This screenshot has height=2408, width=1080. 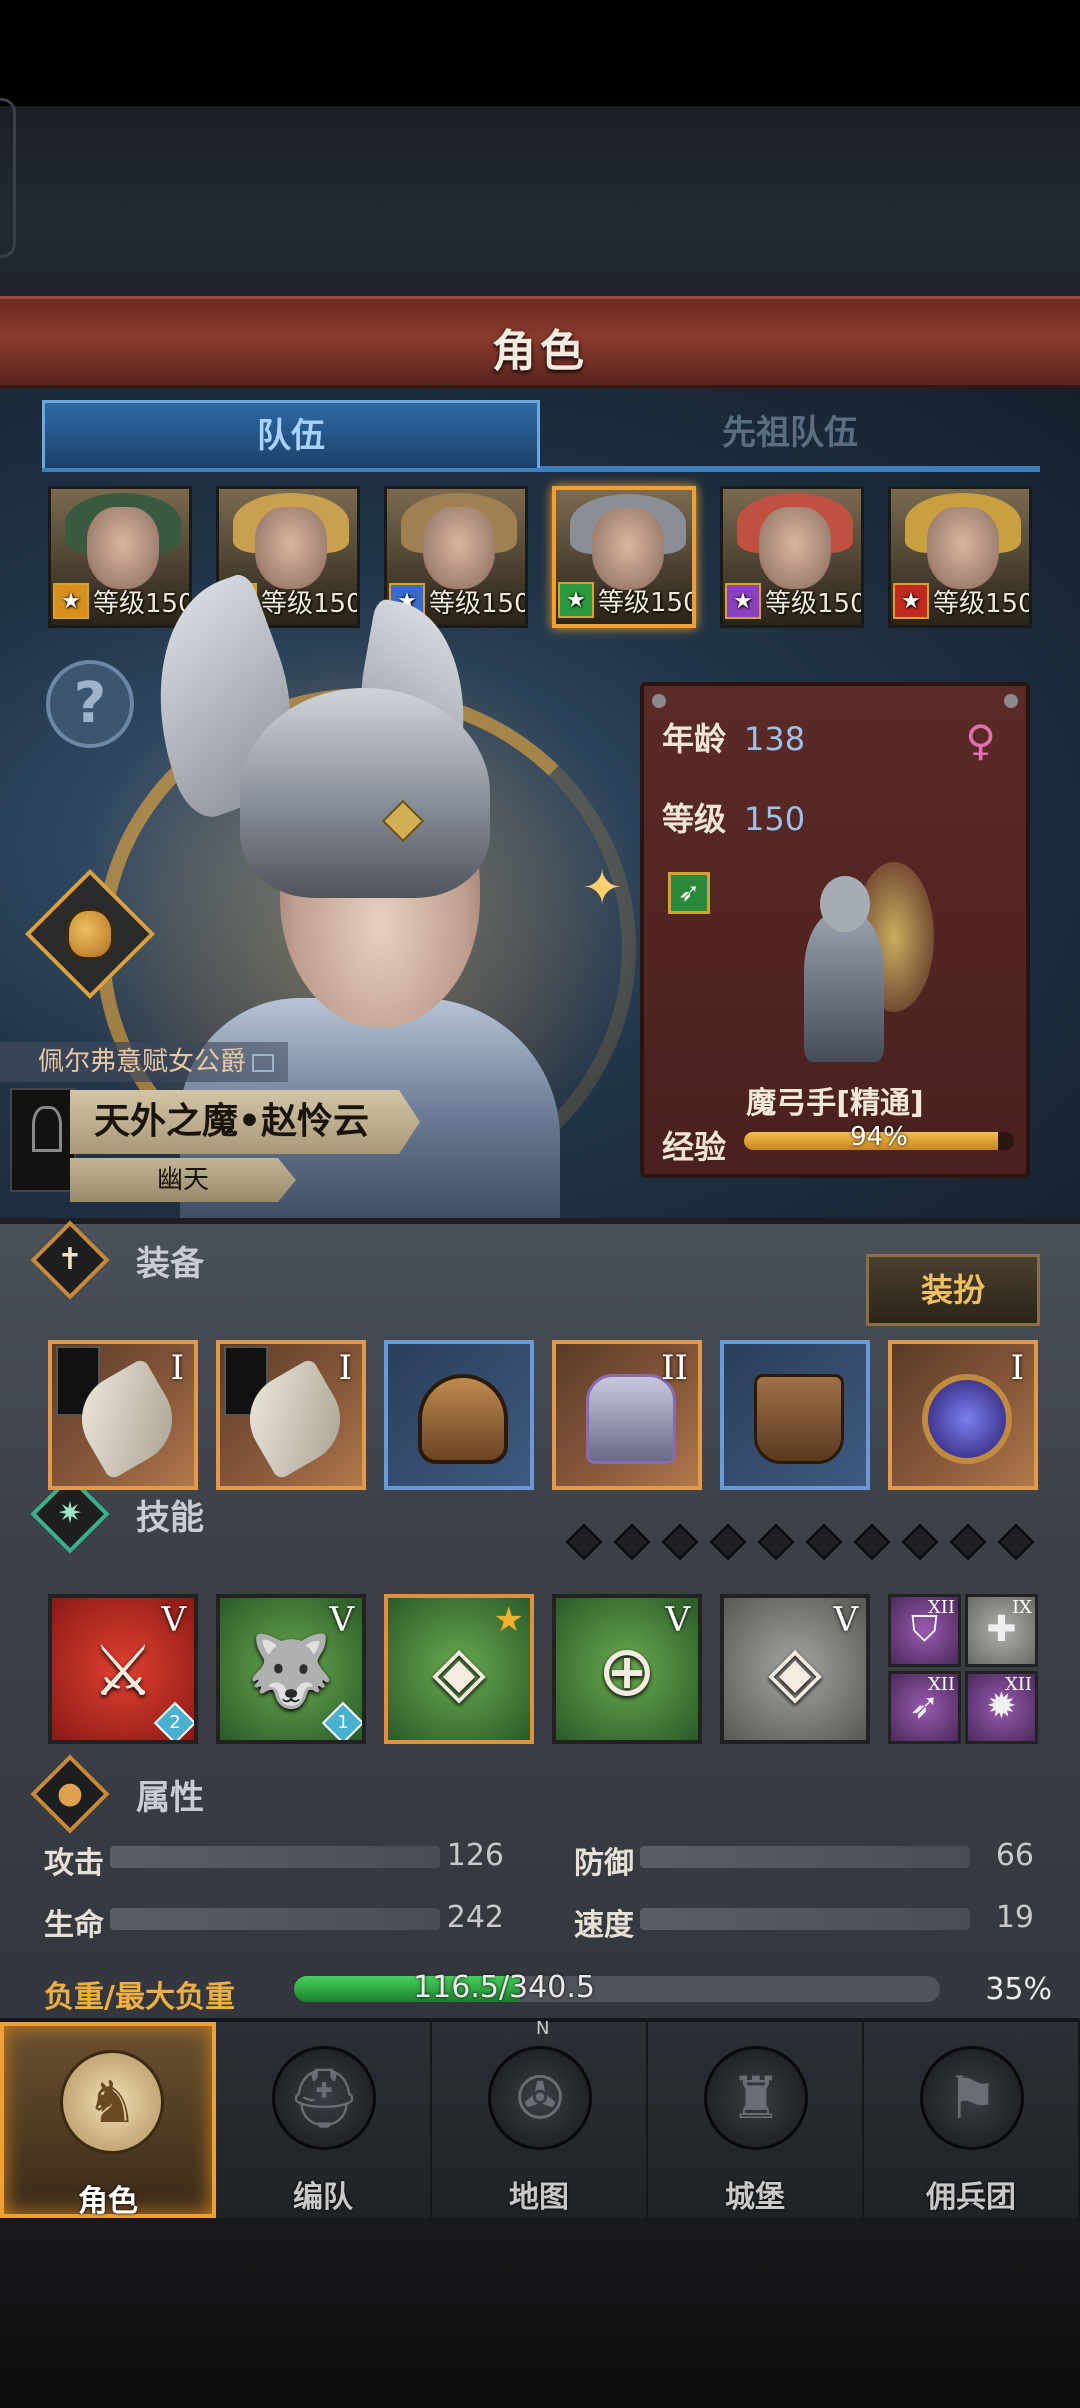 I want to click on helmet-formation-icon: ⛑, so click(x=324, y=2098).